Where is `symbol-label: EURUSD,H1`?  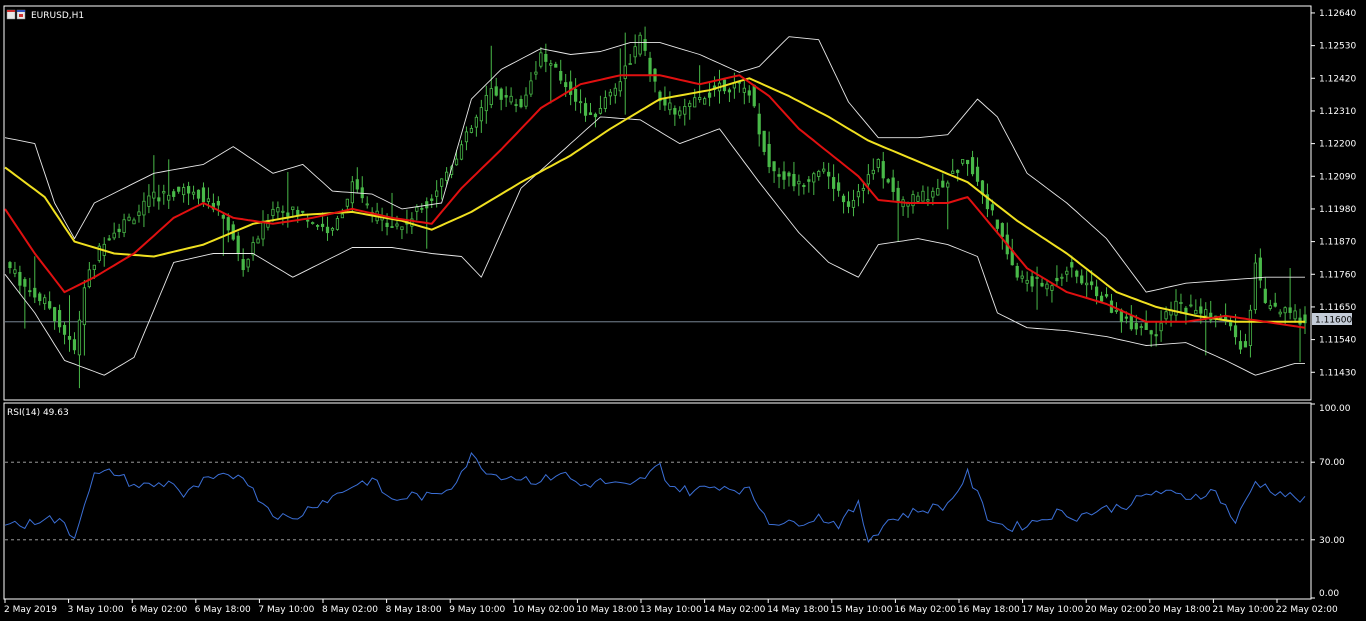
symbol-label: EURUSD,H1 is located at coordinates (57, 16).